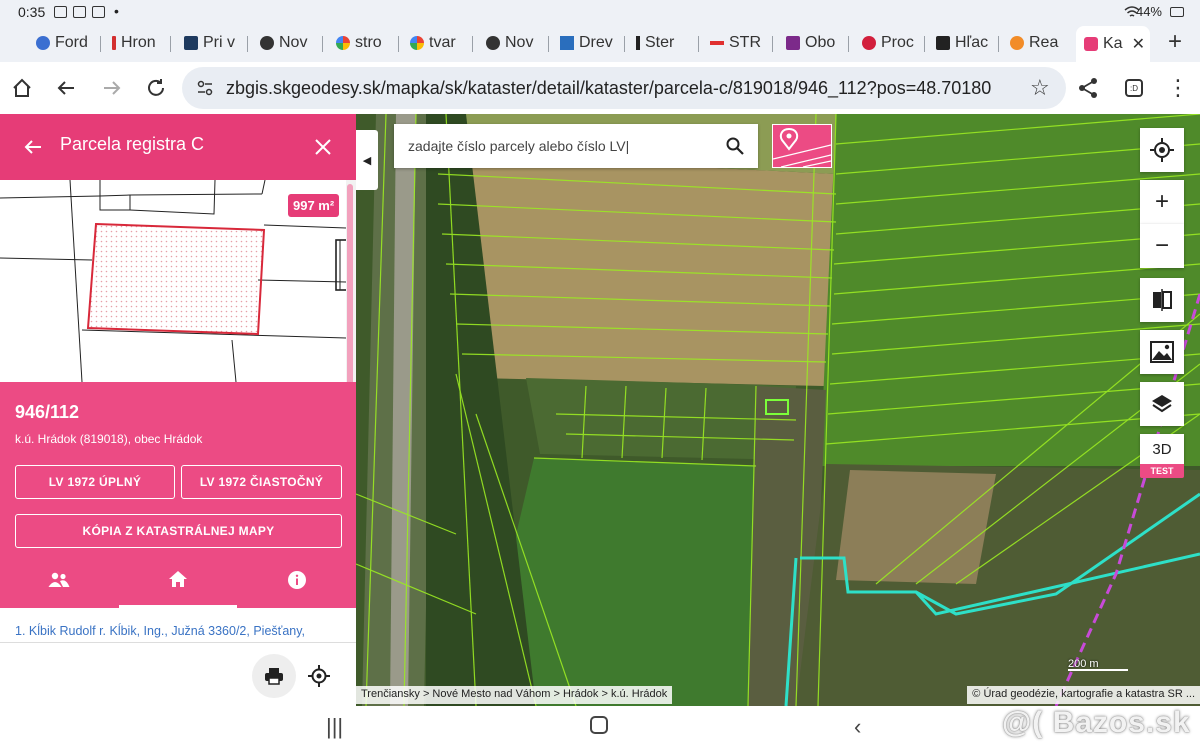 Image resolution: width=1200 pixels, height=750 pixels. I want to click on gallery-icon, so click(60, 12).